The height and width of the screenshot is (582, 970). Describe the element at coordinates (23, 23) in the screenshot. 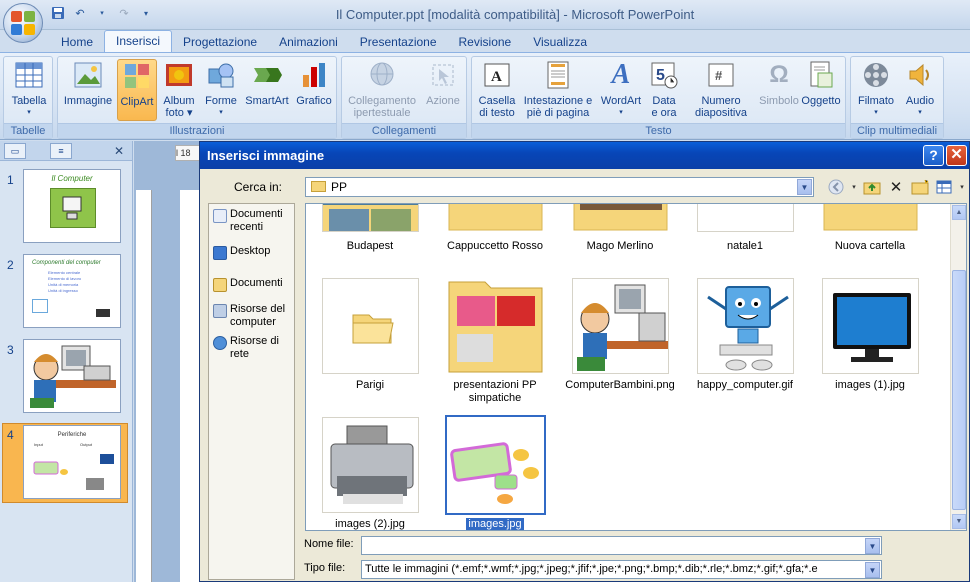

I see `office-button` at that location.